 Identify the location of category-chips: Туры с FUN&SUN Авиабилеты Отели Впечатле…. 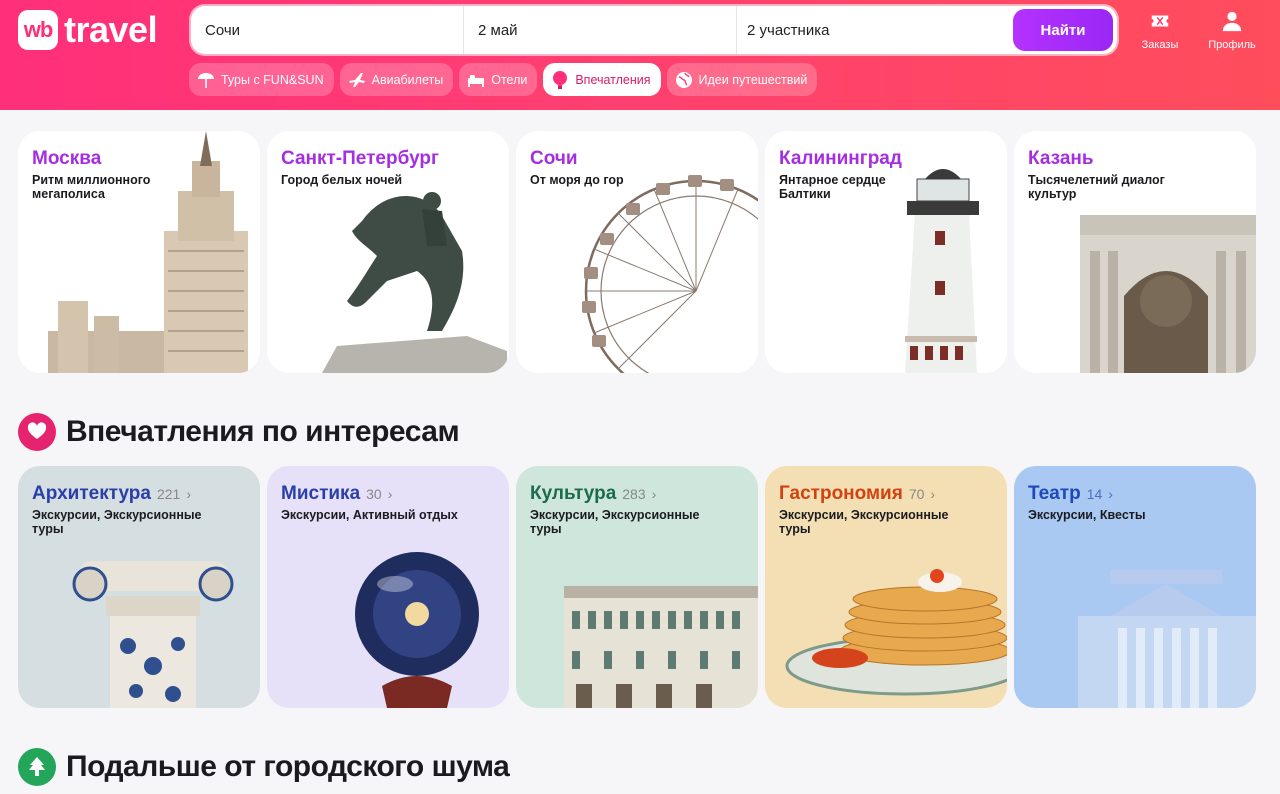
(503, 79).